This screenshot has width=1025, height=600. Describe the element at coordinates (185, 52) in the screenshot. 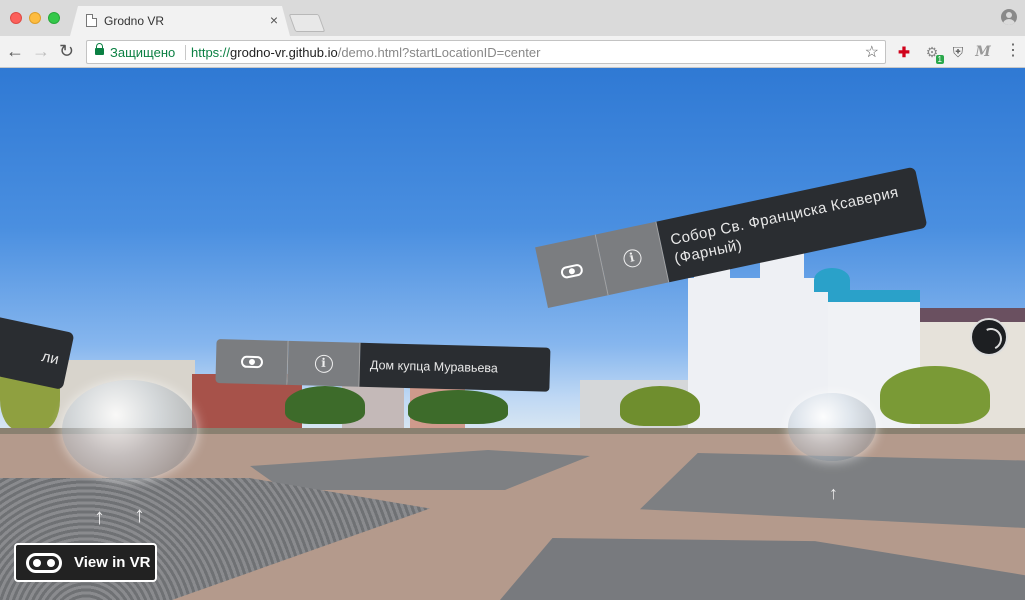

I see `address-separator` at that location.